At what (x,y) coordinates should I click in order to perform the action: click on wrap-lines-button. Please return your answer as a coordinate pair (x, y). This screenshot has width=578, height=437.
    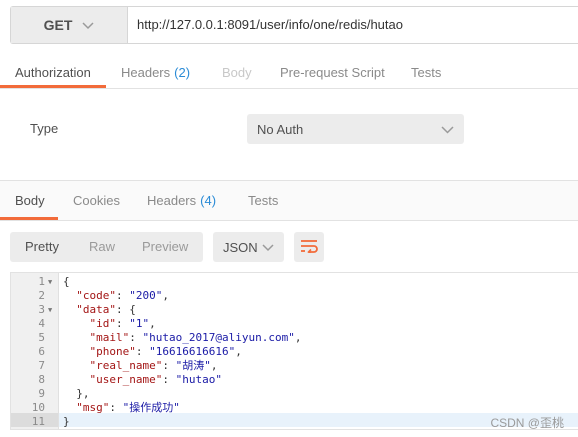
    Looking at the image, I should click on (309, 247).